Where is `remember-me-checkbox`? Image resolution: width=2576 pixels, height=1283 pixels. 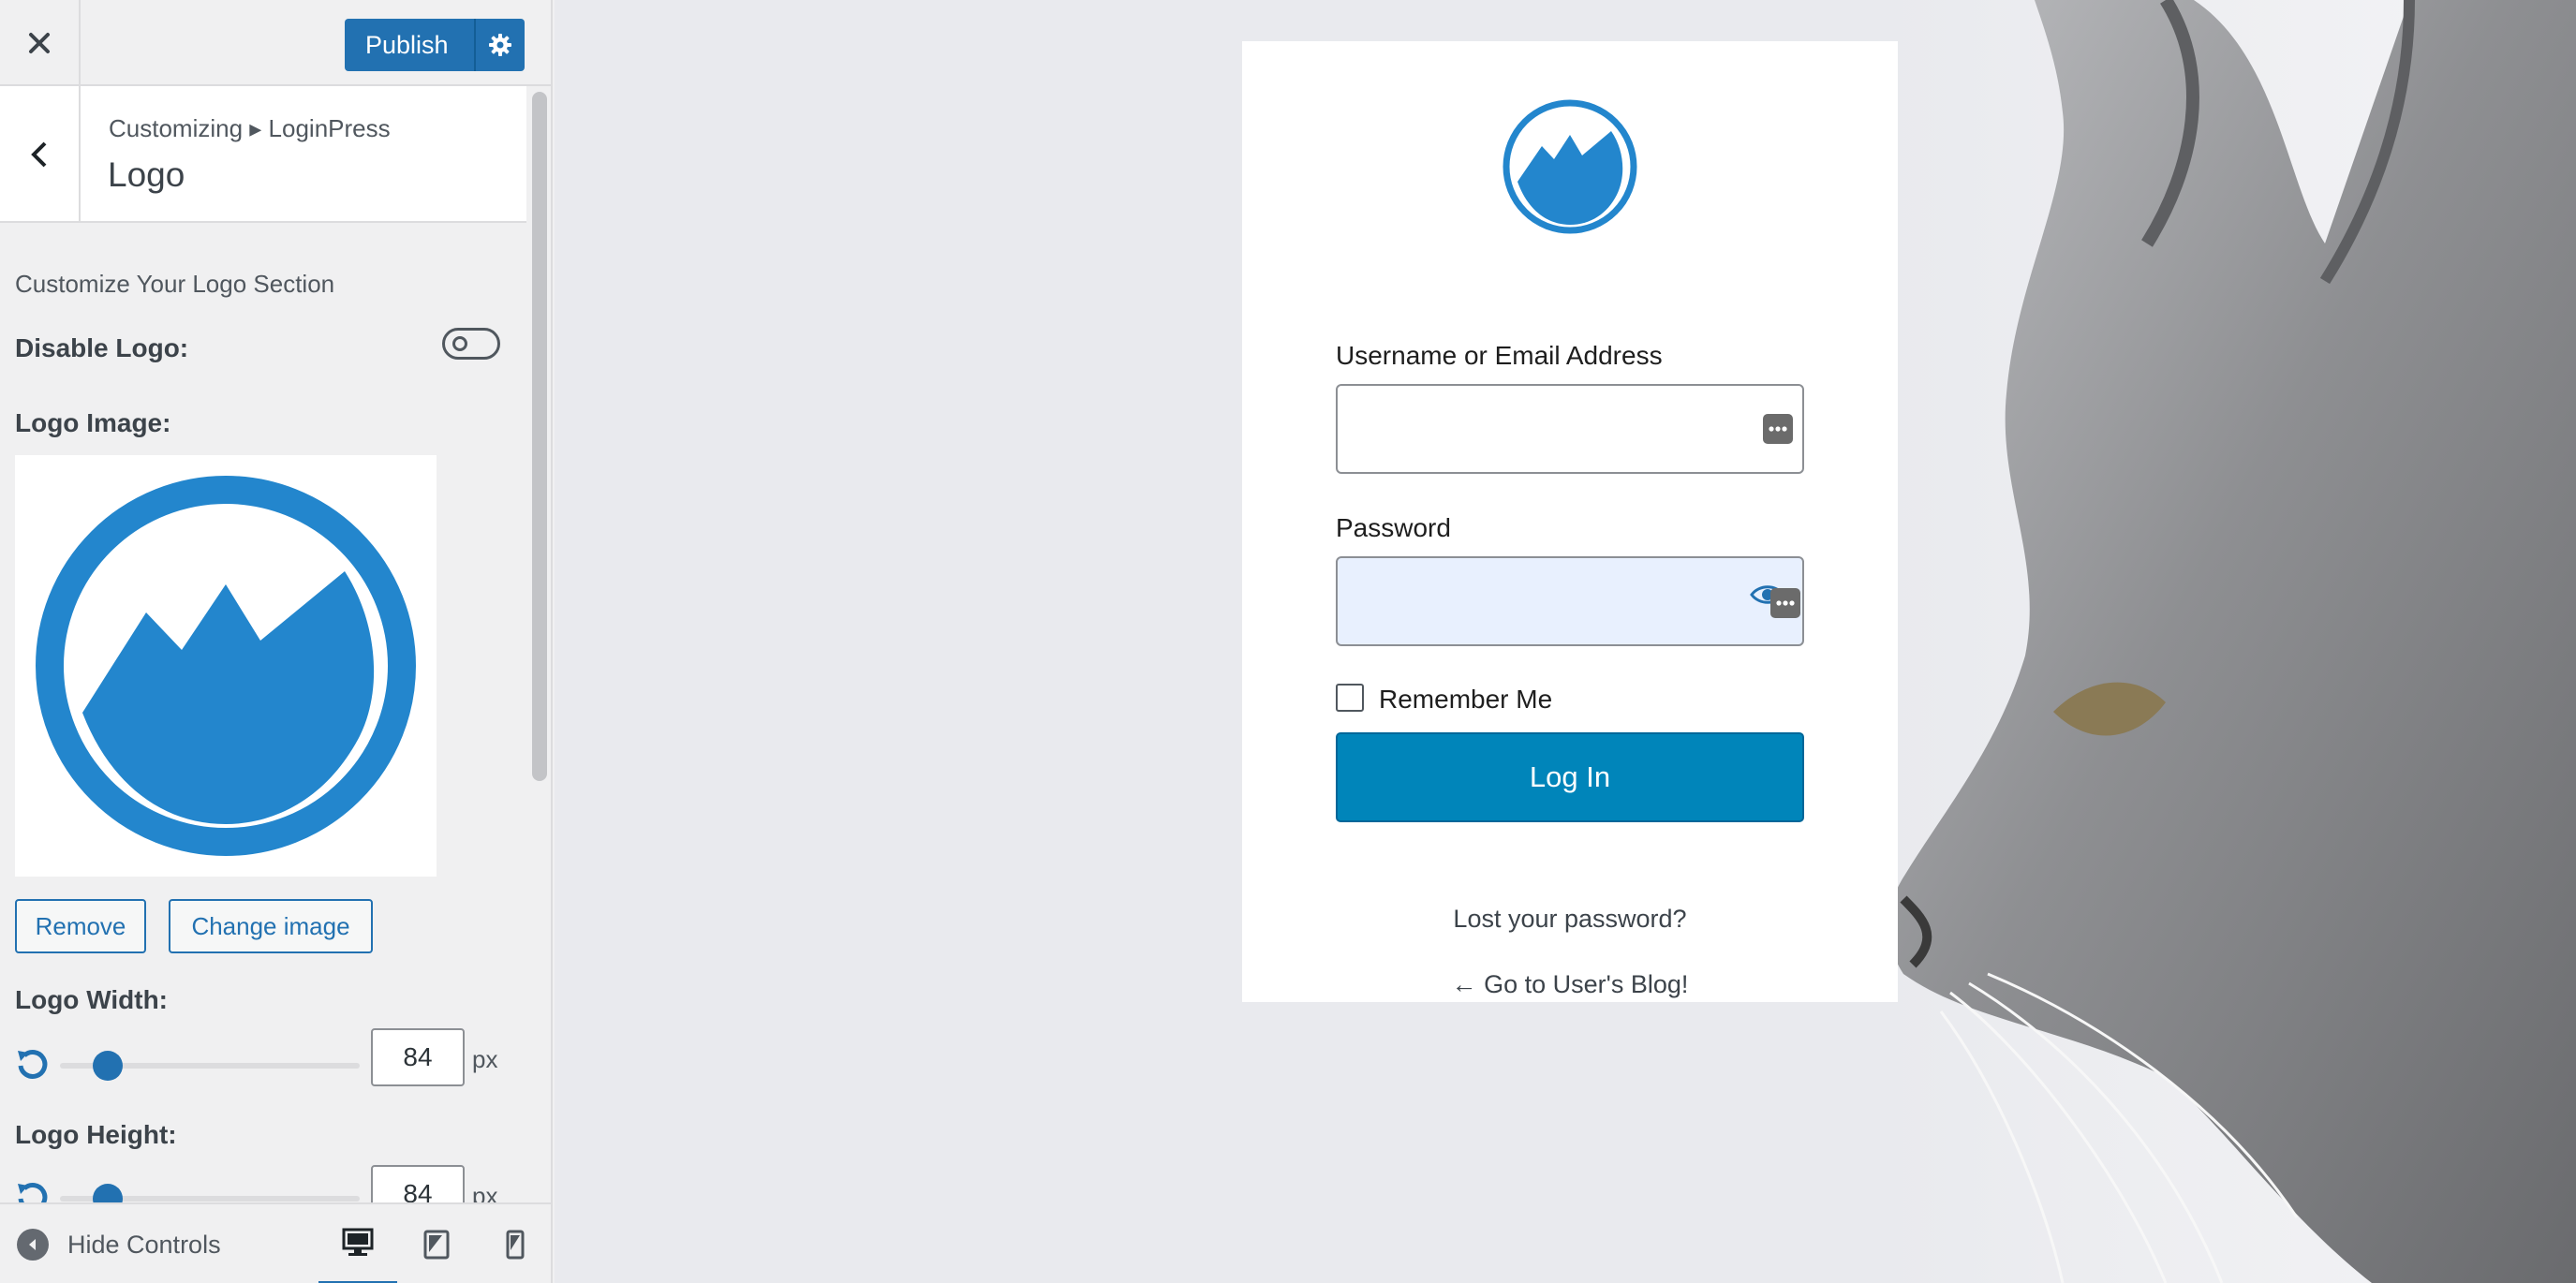
remember-me-checkbox is located at coordinates (1350, 698).